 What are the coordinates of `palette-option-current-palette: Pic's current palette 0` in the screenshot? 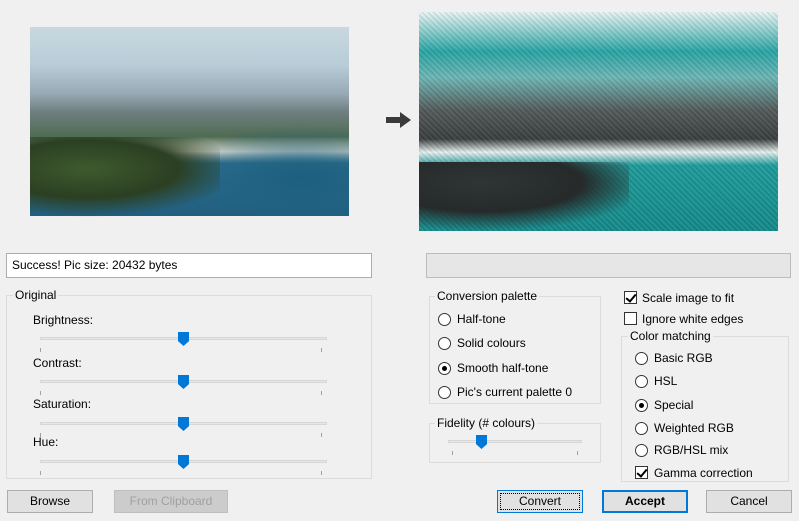 It's located at (518, 393).